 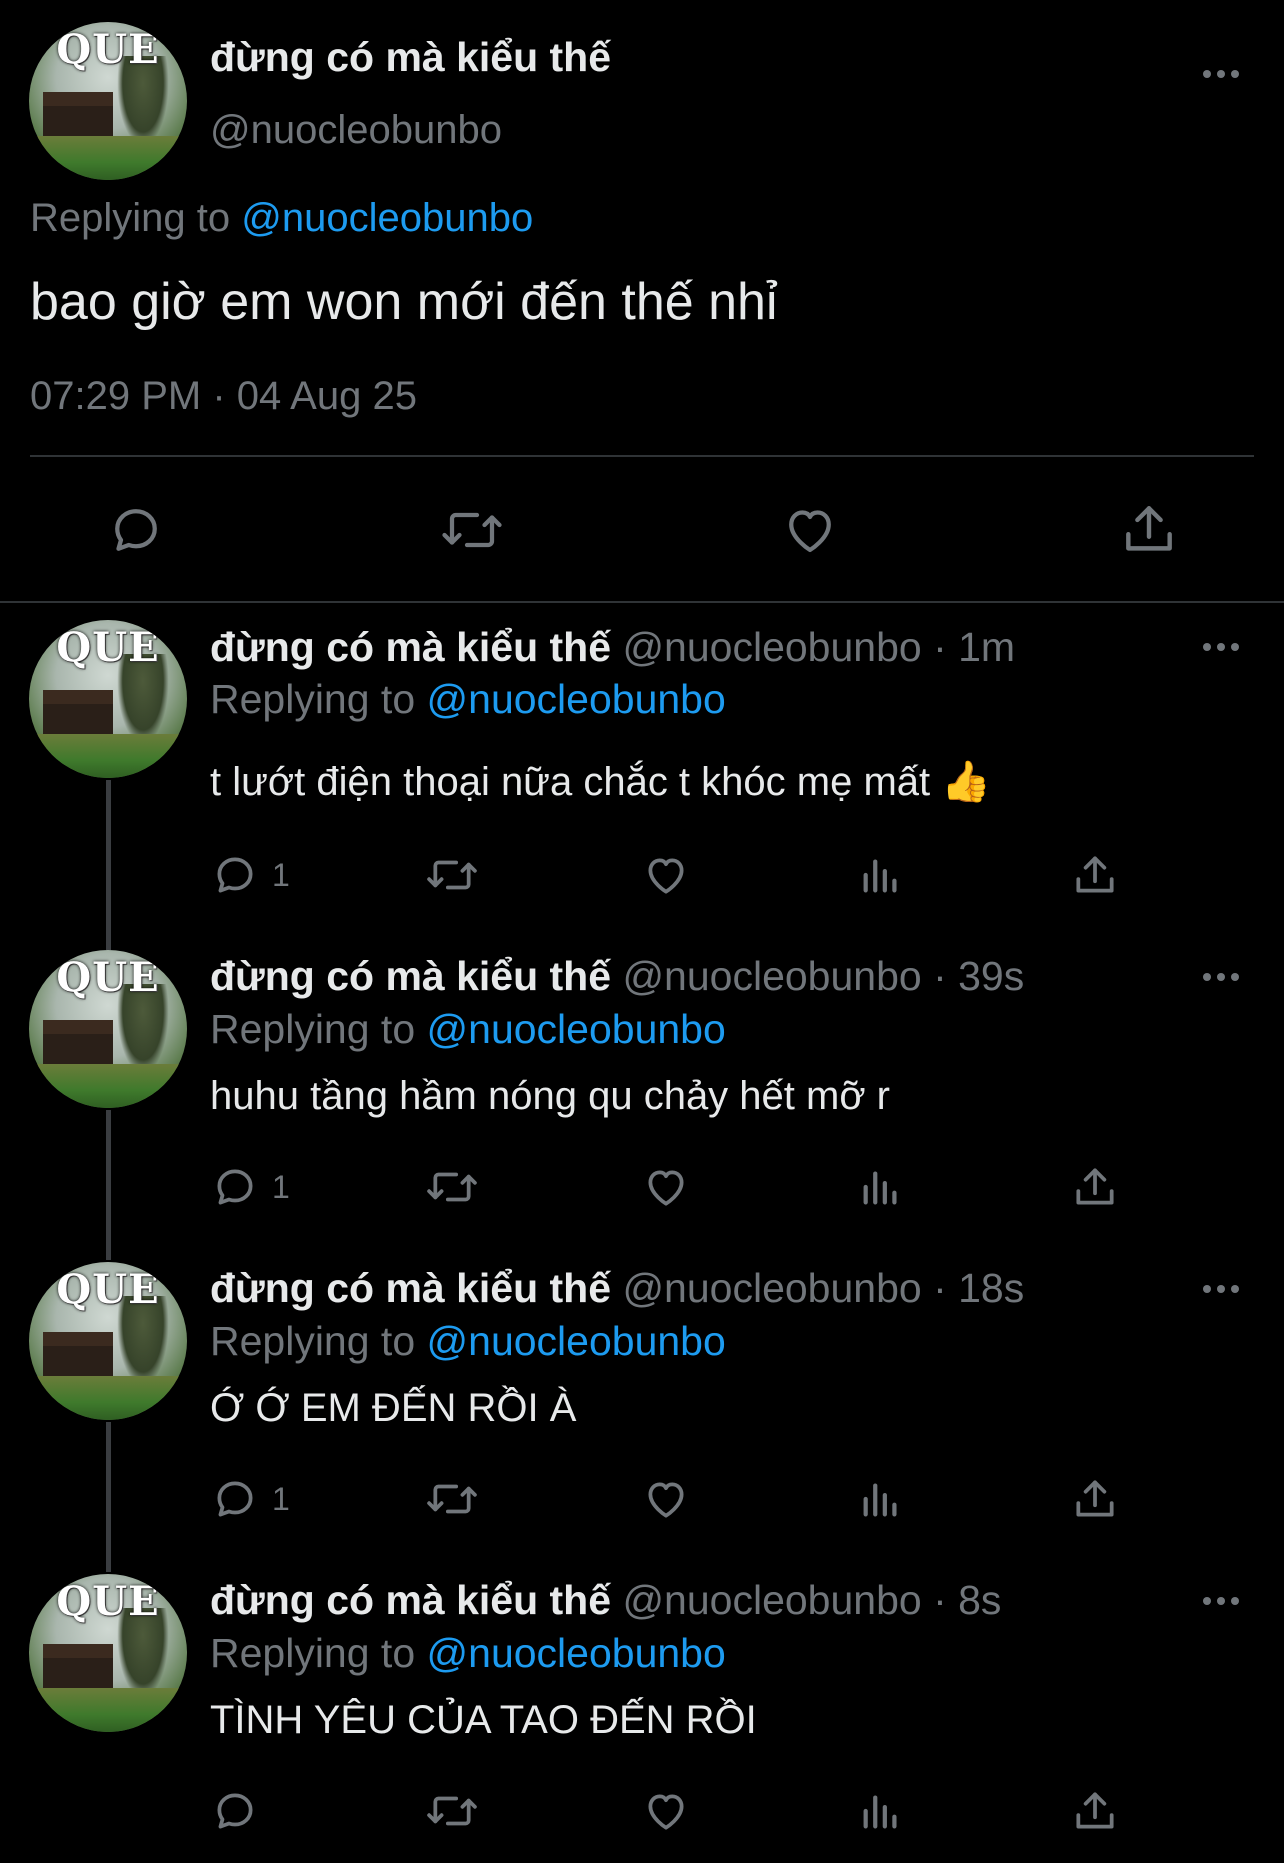 I want to click on tweet-text: Ớ Ớ EM ĐẾN RỒI À, so click(x=393, y=1408).